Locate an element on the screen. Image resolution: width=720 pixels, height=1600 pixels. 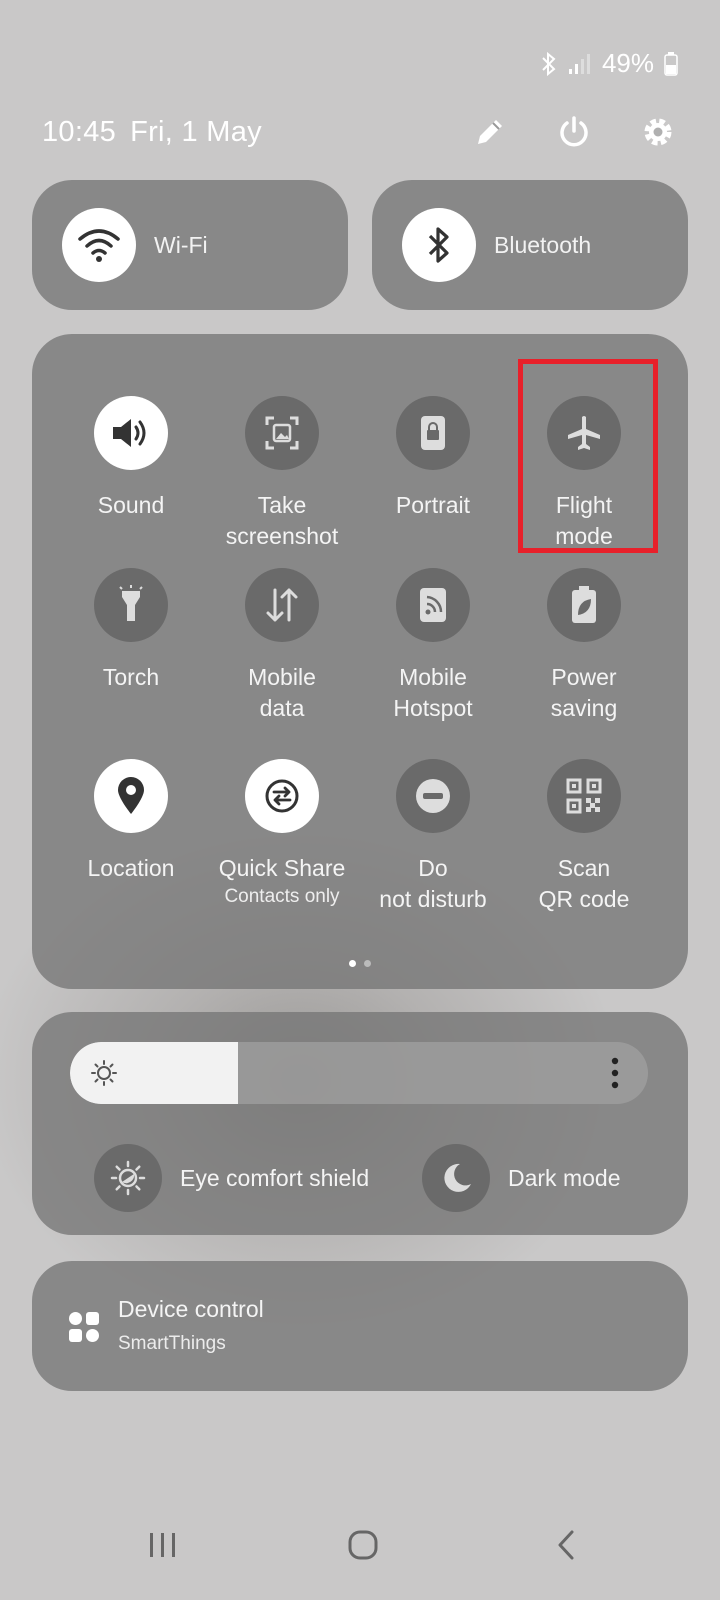
bluetooth-label: Bluetooth is located at coordinates (543, 244).